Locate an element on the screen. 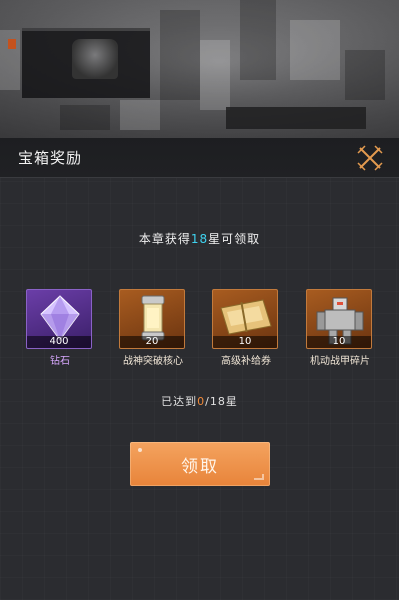 This screenshot has width=399, height=600. reward-name: 机动战甲碎片 is located at coordinates (340, 361).